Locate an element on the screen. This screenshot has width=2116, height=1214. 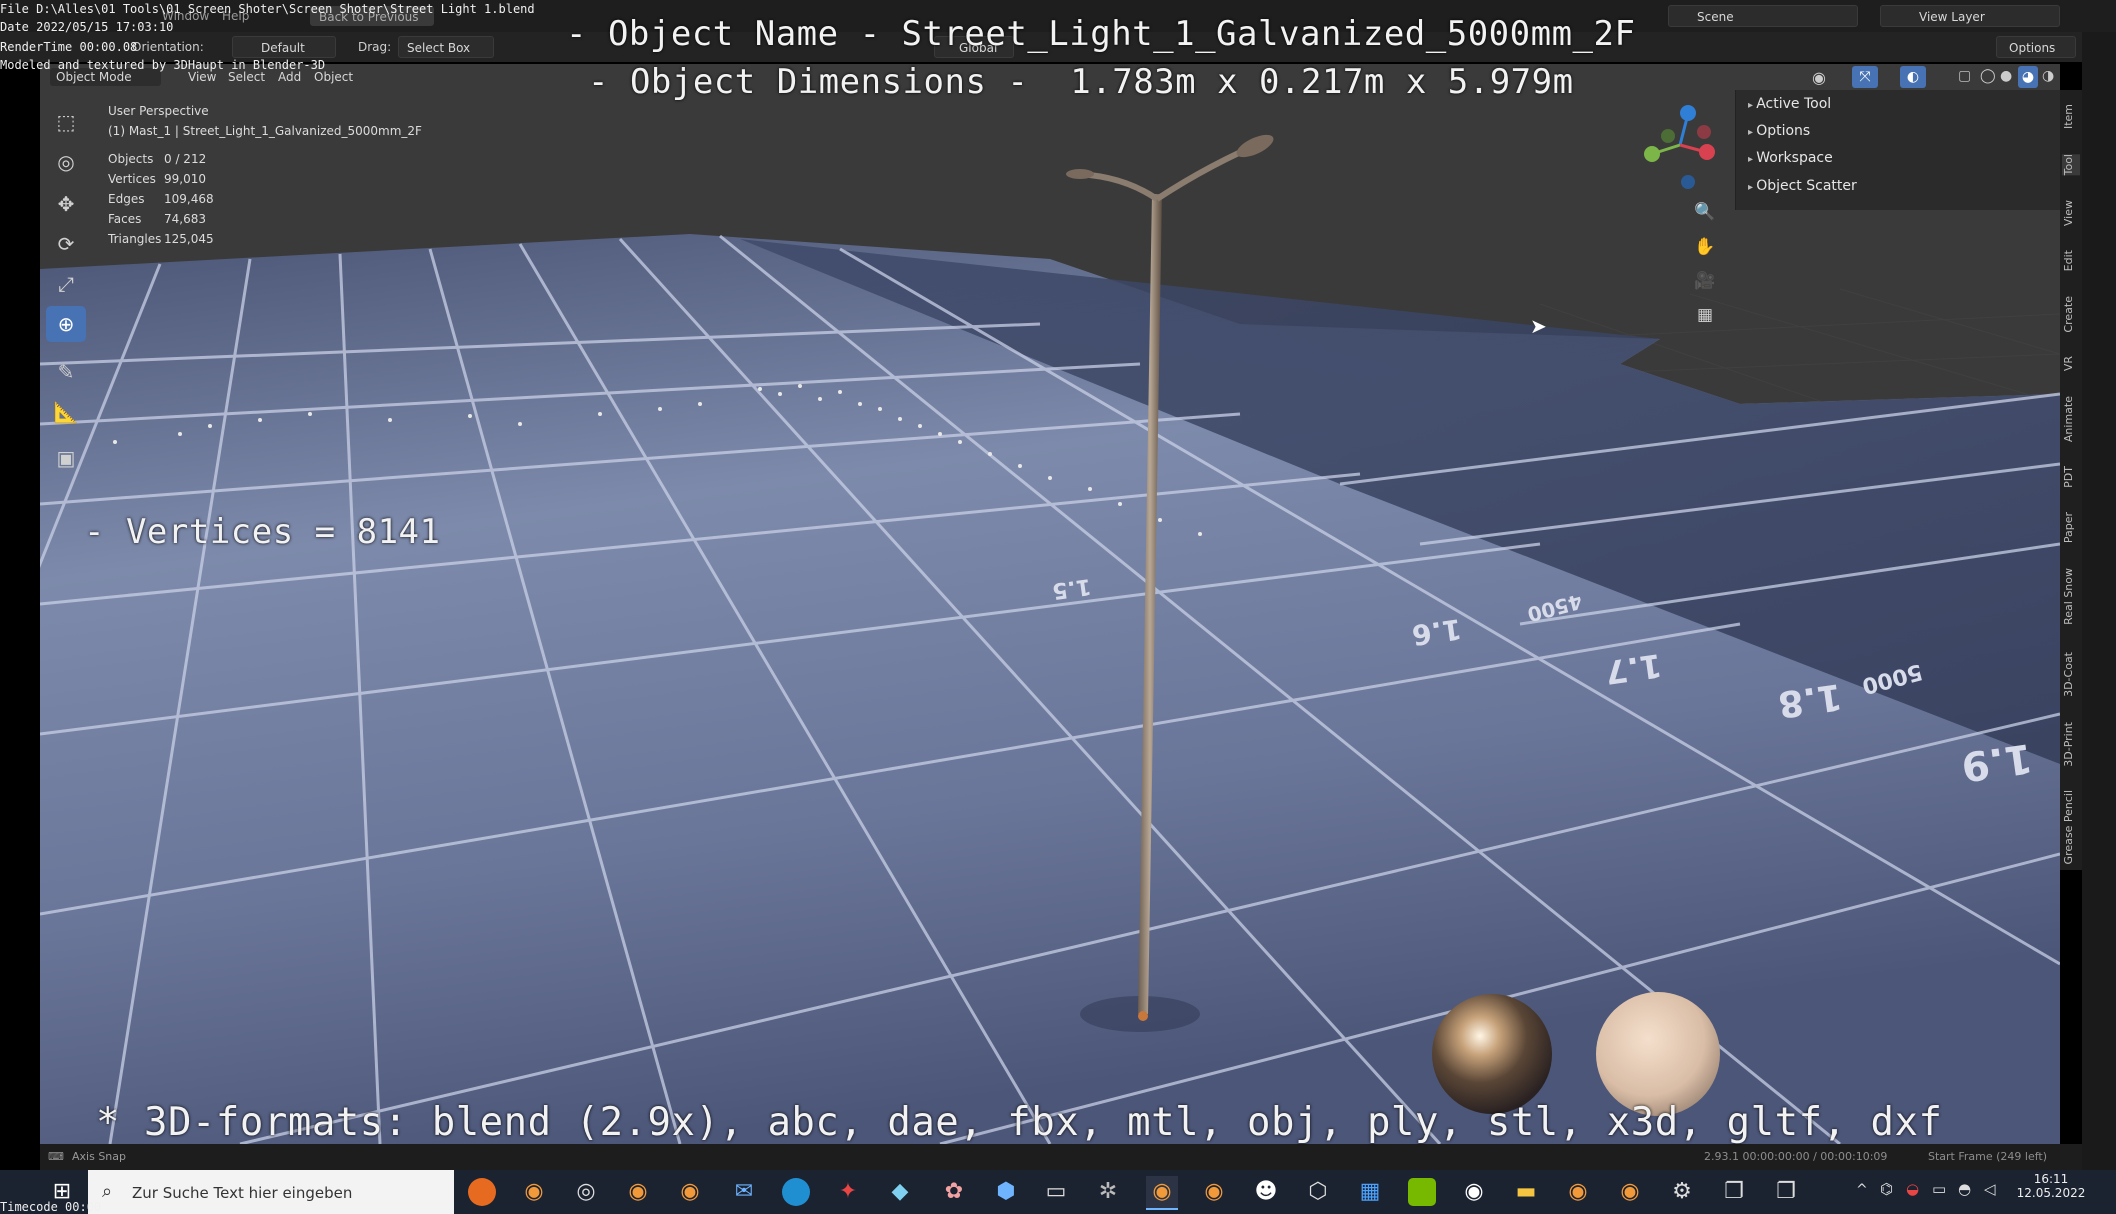
zoom-icon: 🔍 is located at coordinates (1705, 212).